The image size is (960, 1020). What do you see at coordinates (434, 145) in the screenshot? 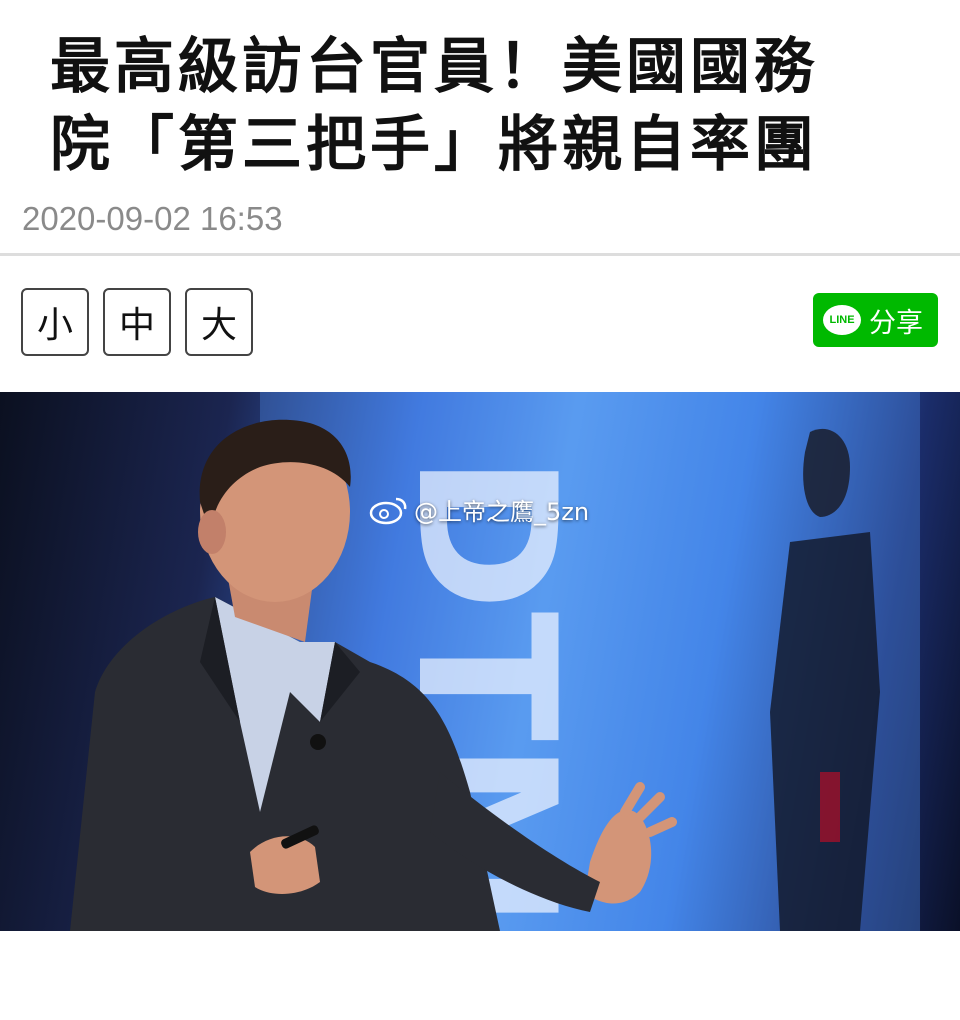
I see `article-title-line-2: 院「第三把手」將親自率團` at bounding box center [434, 145].